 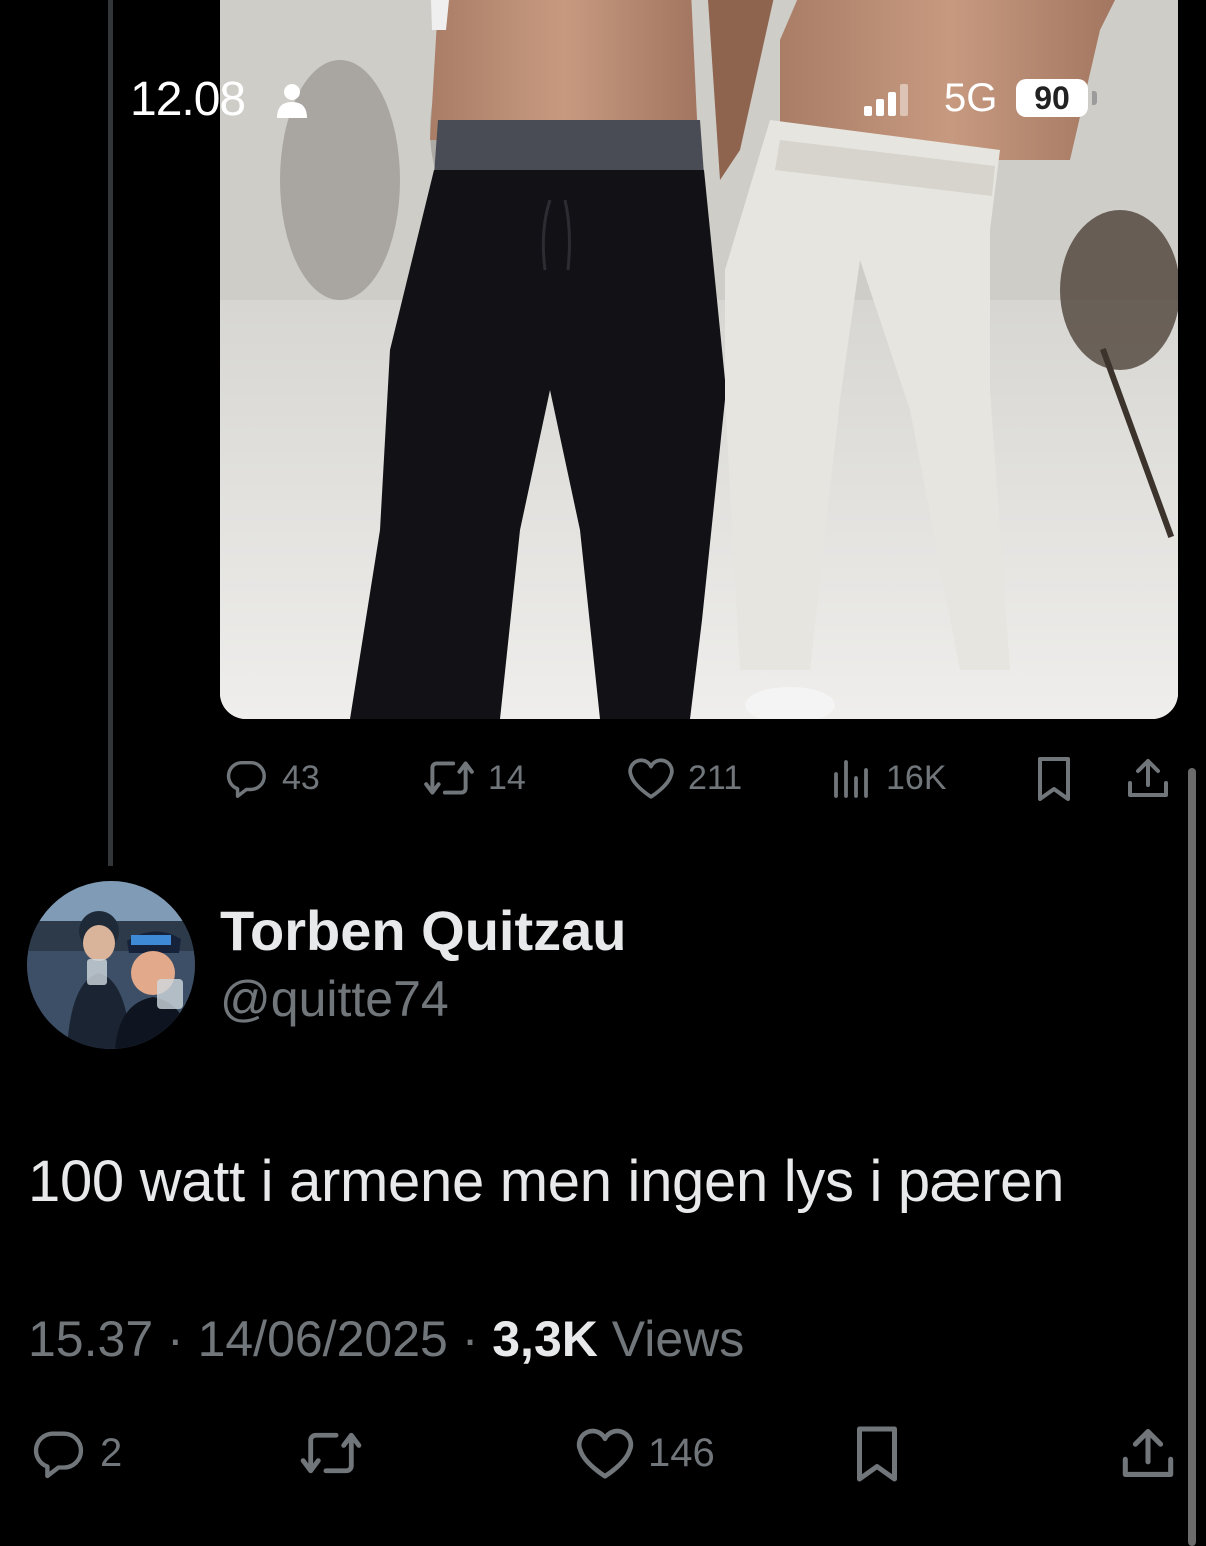 I want to click on like-count: 211, so click(x=715, y=777).